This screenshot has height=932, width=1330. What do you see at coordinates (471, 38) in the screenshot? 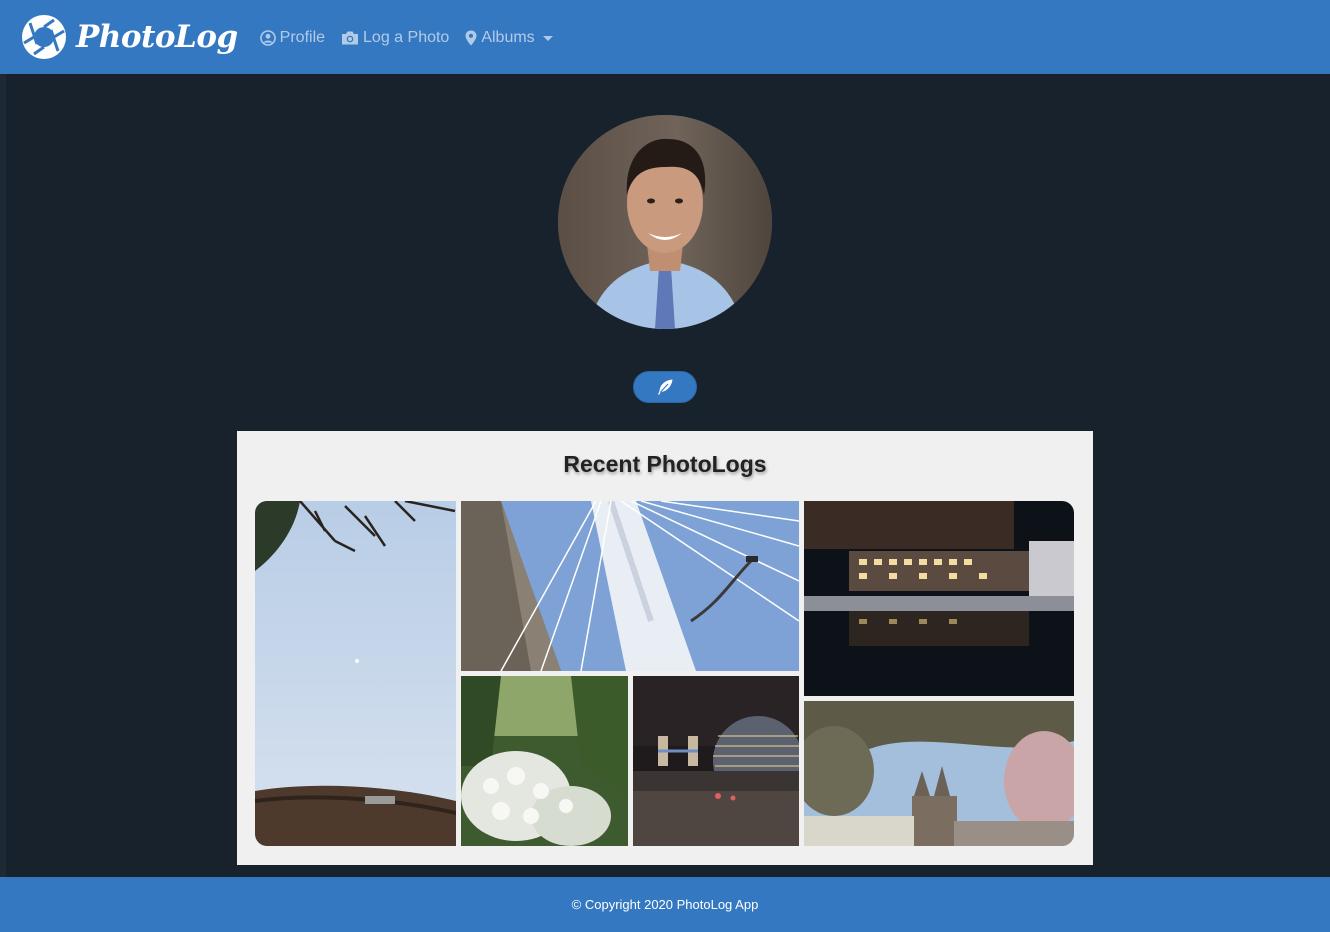
I see `map-marker-icon` at bounding box center [471, 38].